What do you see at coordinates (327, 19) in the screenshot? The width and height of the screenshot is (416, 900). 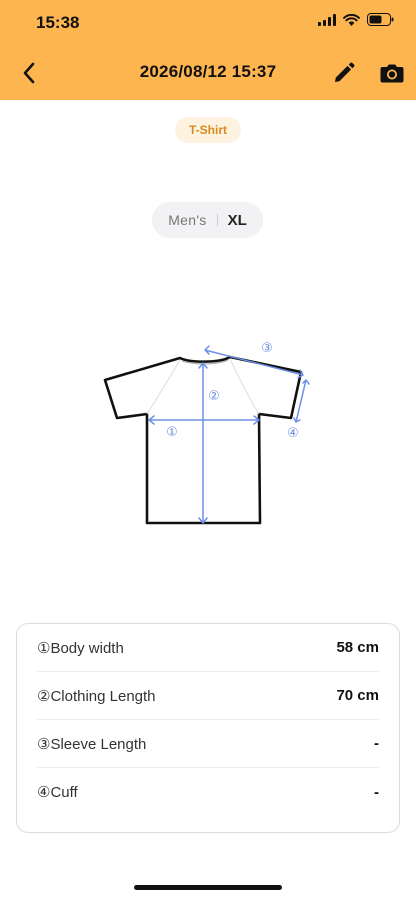 I see `signal-icon` at bounding box center [327, 19].